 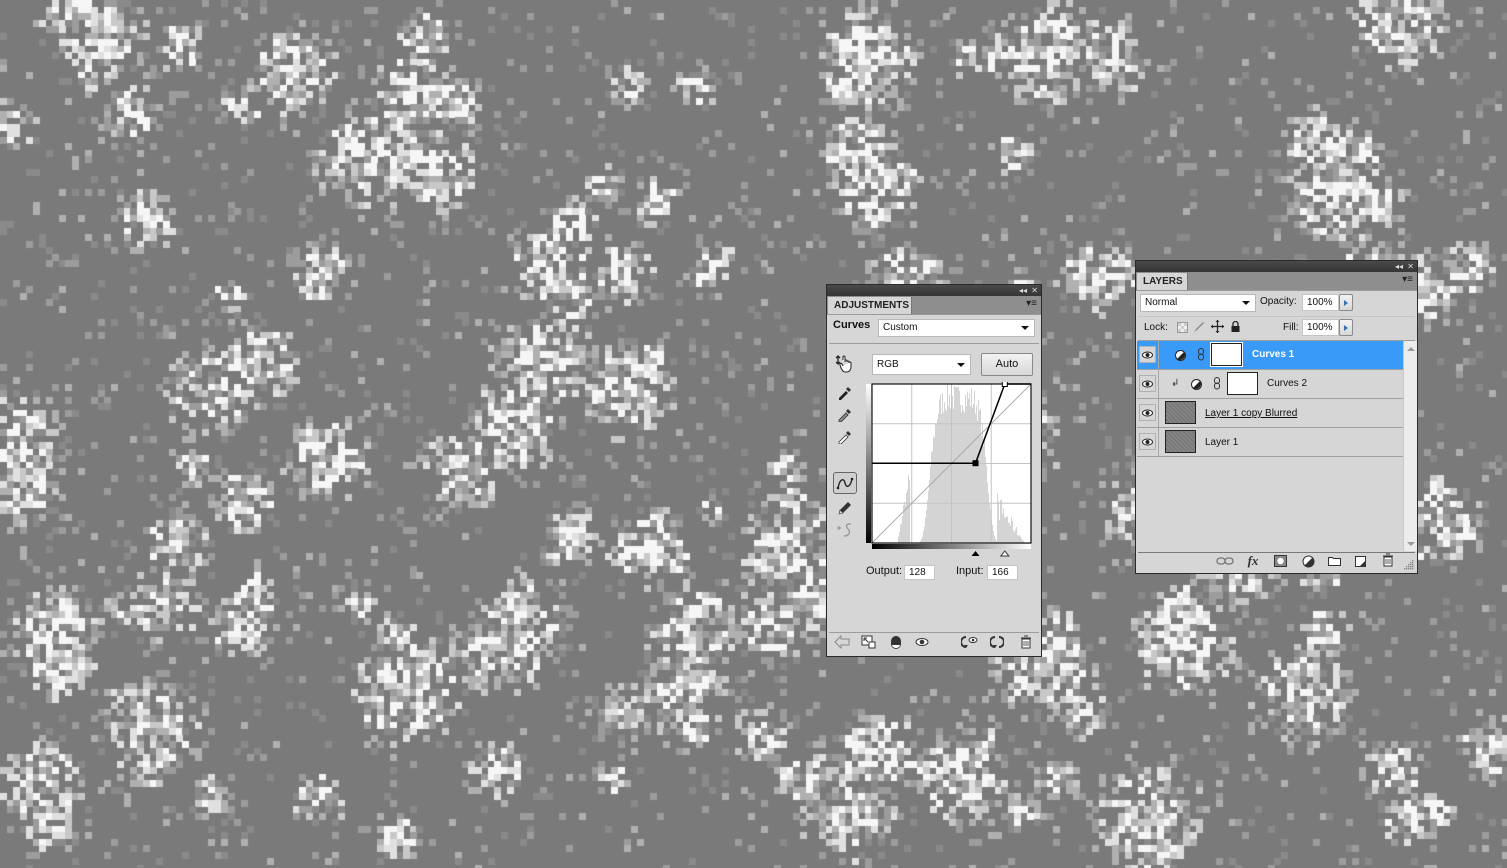 I want to click on curve-point-tool-icon, so click(x=845, y=483).